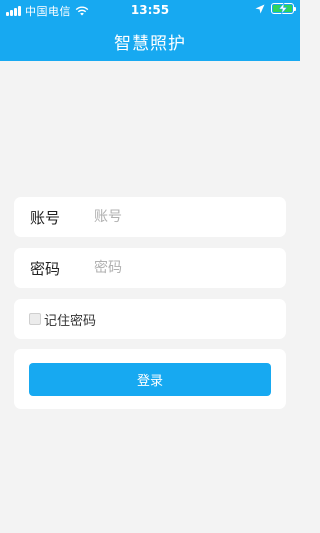 This screenshot has height=533, width=320. I want to click on status-right, so click(275, 8).